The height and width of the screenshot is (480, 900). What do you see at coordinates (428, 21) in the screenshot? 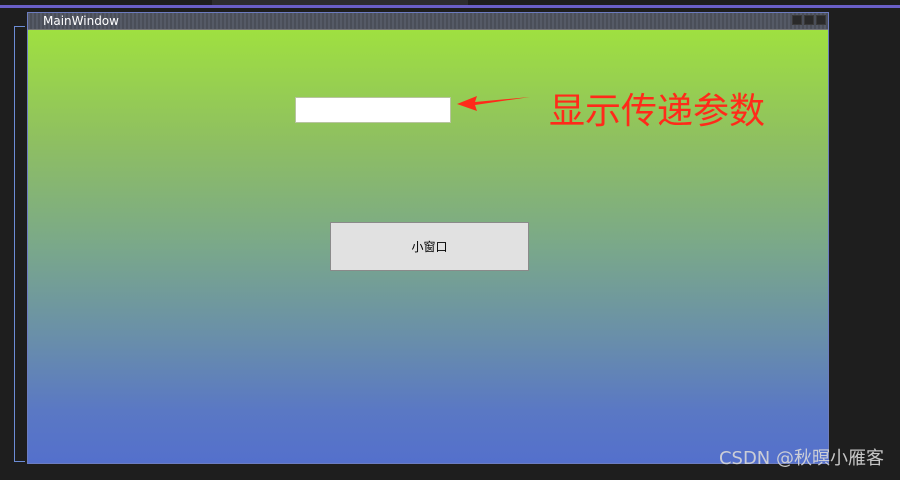
I see `window-title-bar: MainWindow` at bounding box center [428, 21].